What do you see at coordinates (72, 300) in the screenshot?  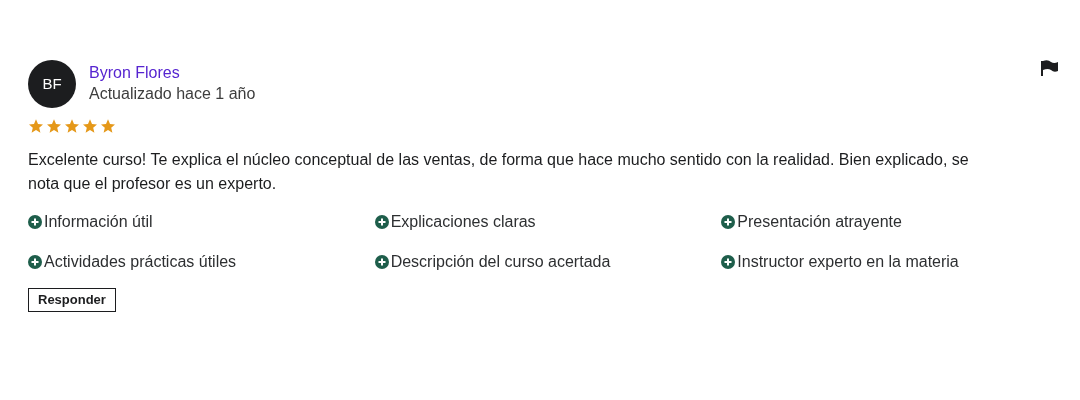 I see `reply-button: Responder` at bounding box center [72, 300].